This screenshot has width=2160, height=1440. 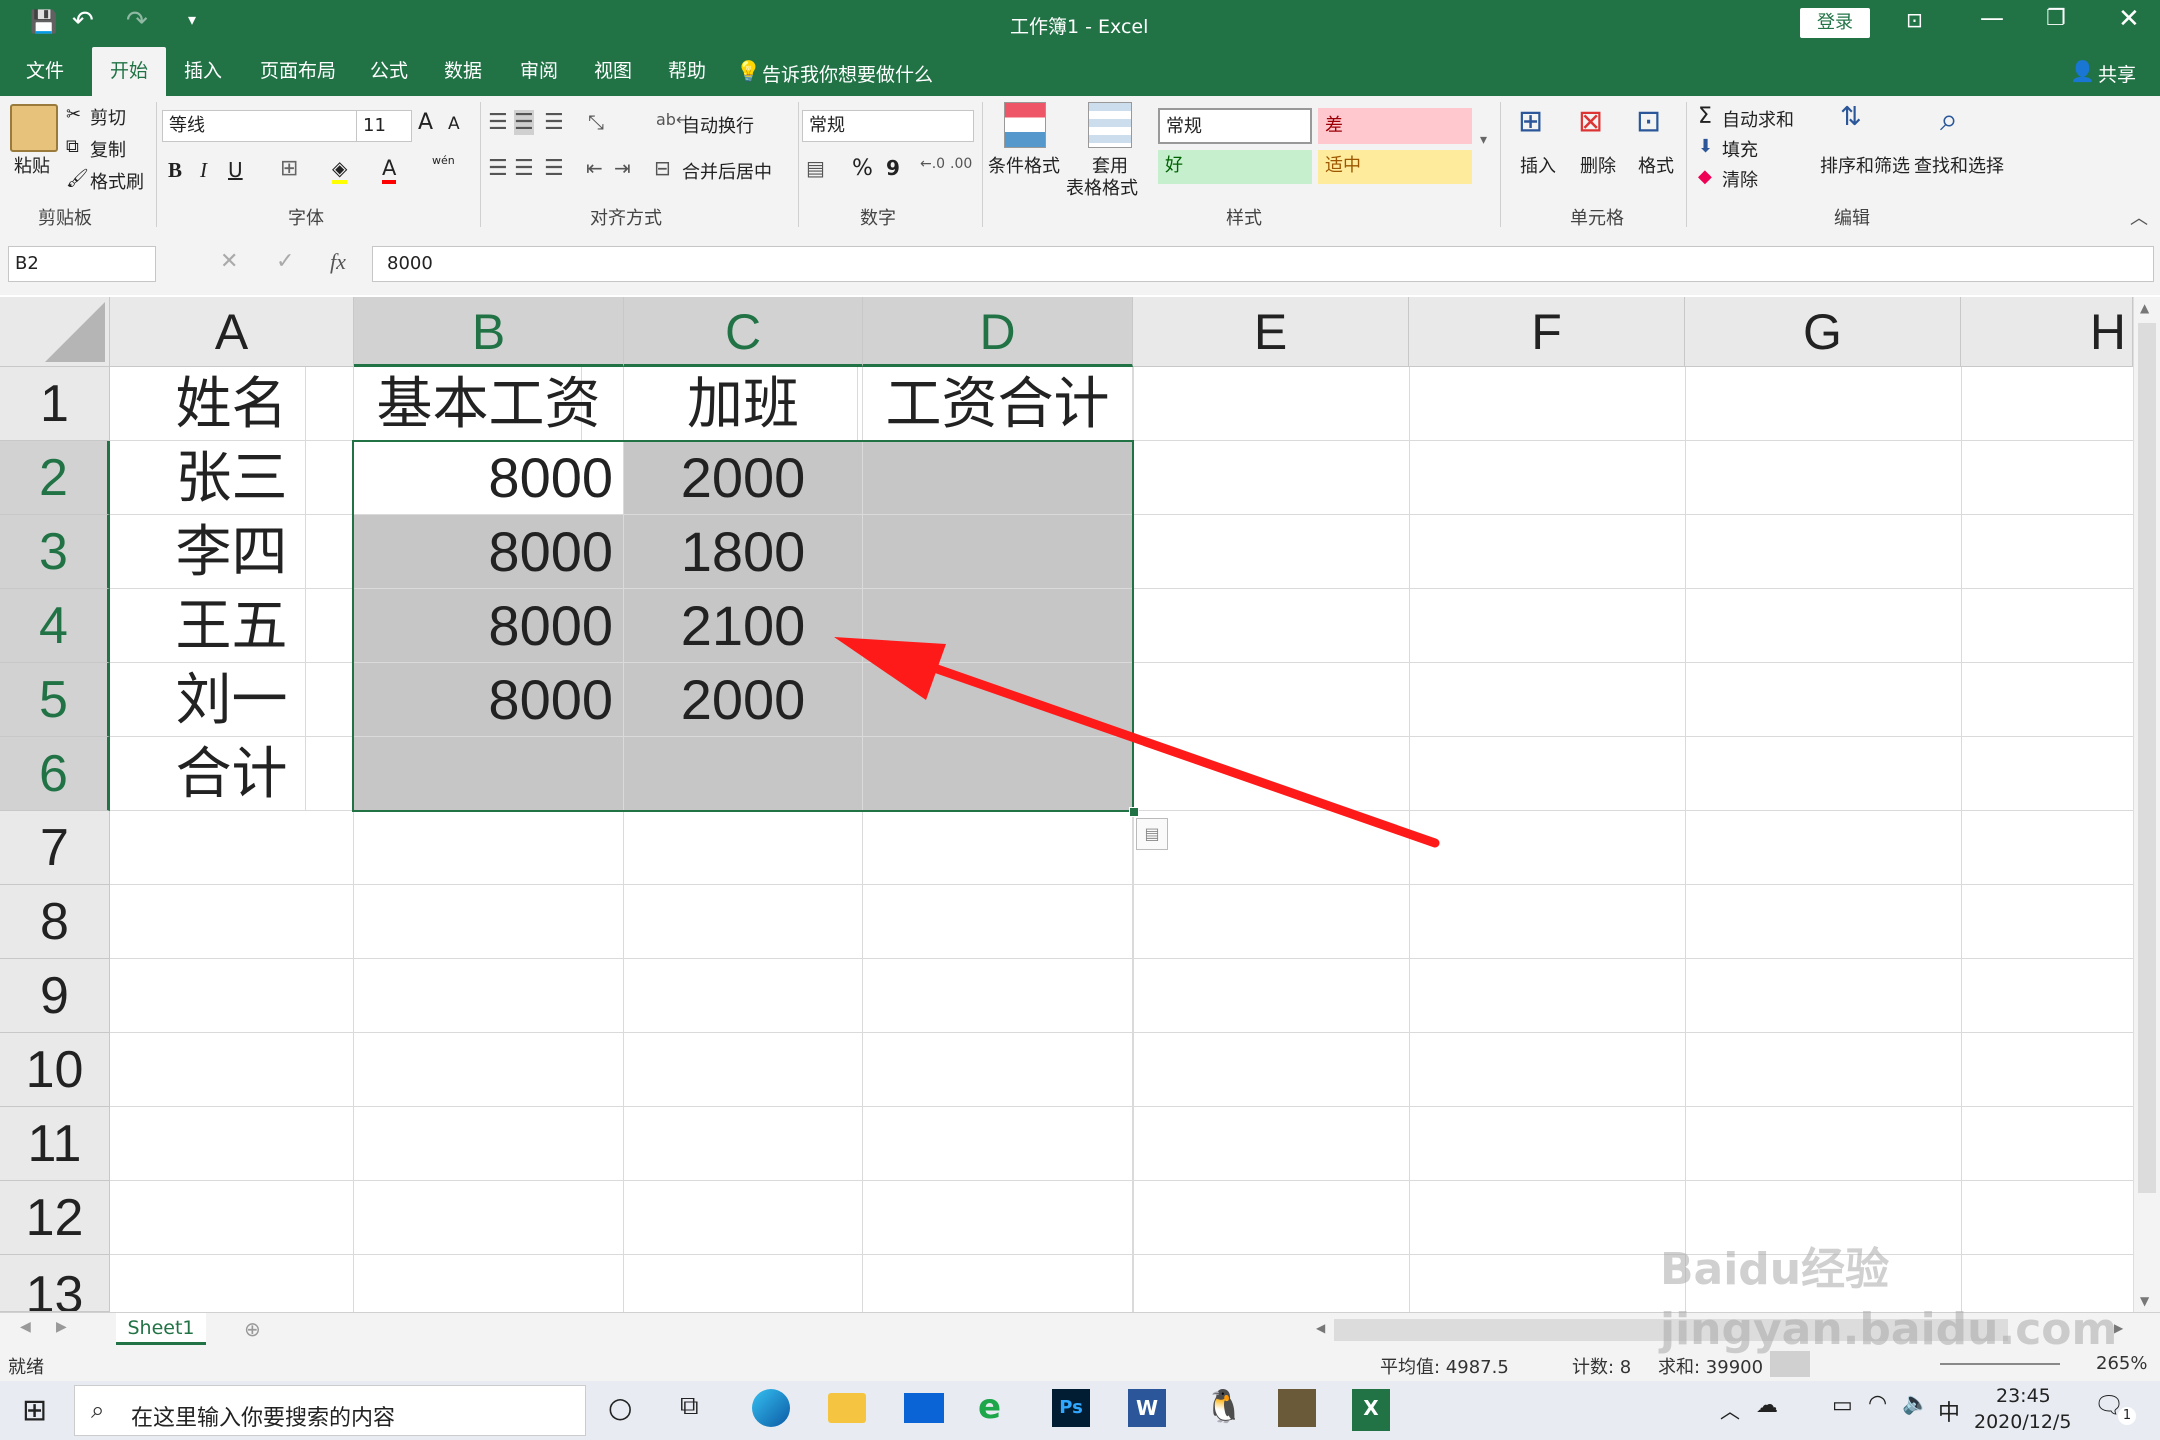 I want to click on windows-start-icon: ⊞, so click(x=34, y=1410).